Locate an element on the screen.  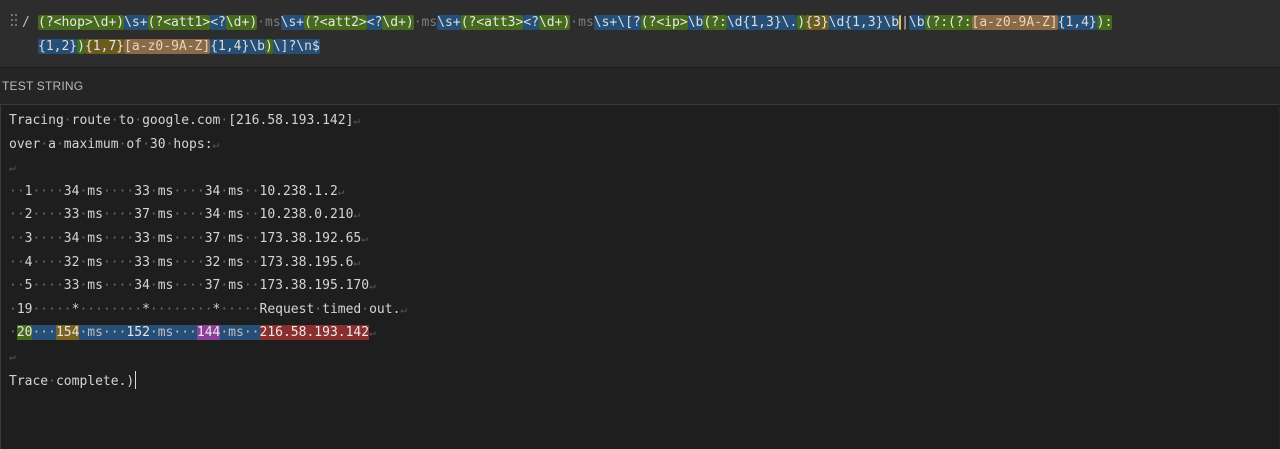
regex-token: | is located at coordinates (904, 22).